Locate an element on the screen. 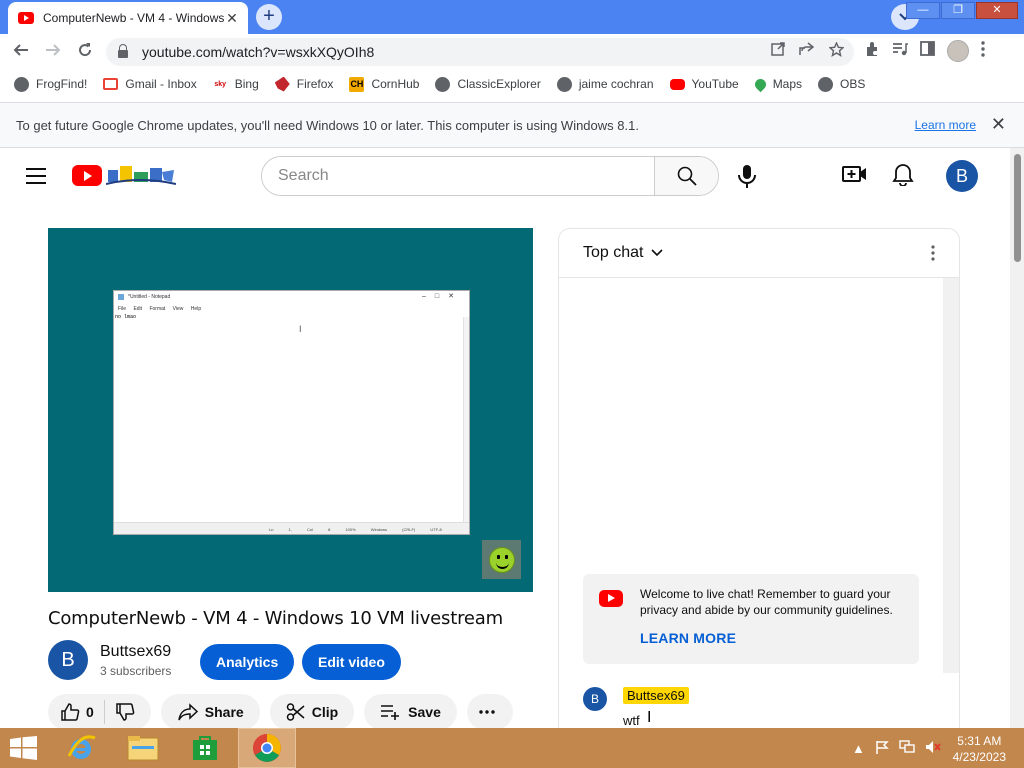 Image resolution: width=1024 pixels, height=768 pixels. show-hidden-icons-icon: ▲ is located at coordinates (858, 748).